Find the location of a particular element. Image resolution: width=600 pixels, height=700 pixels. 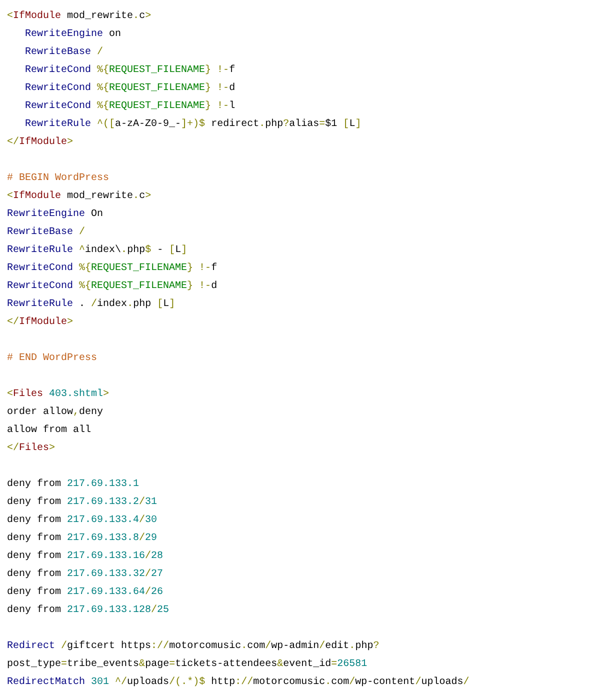

code-line: deny from 217.69.133.128/25 is located at coordinates (88, 611).